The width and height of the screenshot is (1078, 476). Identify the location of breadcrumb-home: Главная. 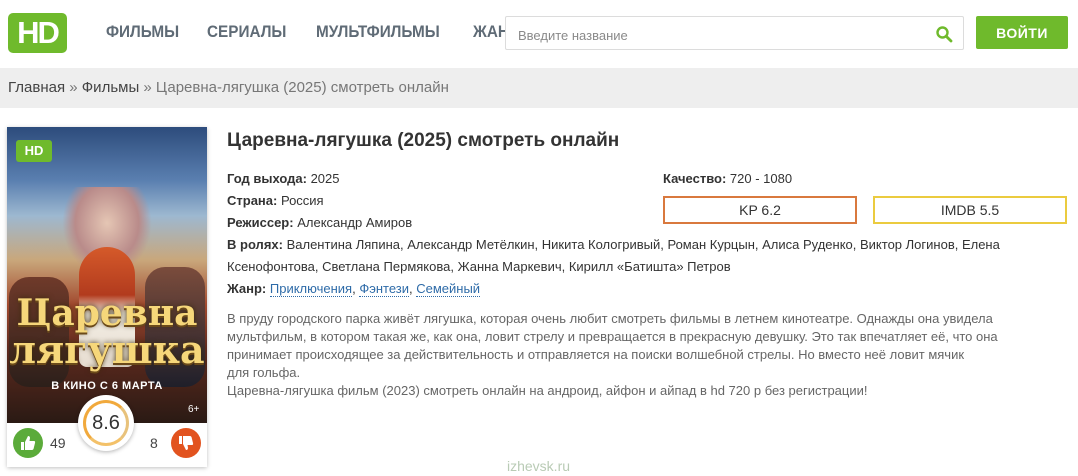
(36, 87).